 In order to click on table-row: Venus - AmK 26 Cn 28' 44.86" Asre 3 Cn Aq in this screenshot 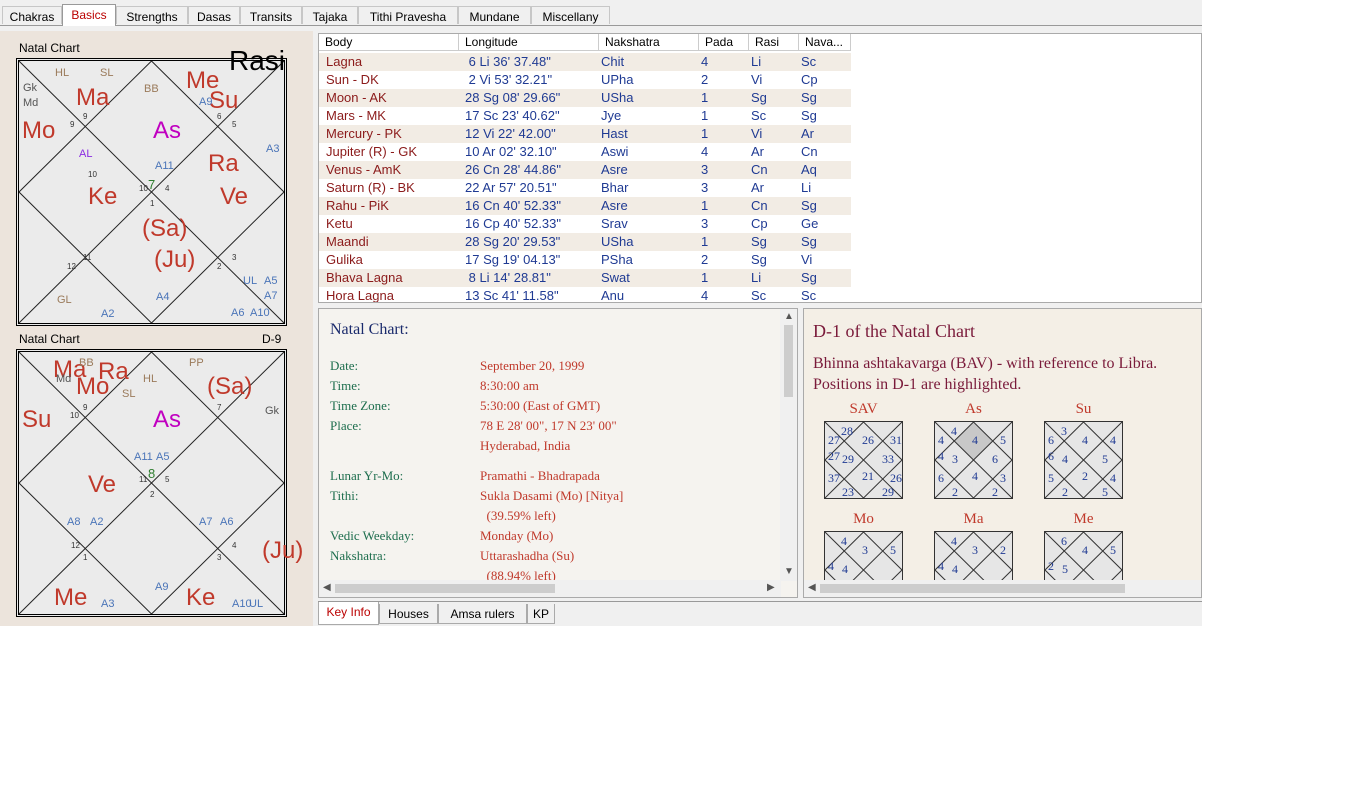, I will do `click(585, 170)`.